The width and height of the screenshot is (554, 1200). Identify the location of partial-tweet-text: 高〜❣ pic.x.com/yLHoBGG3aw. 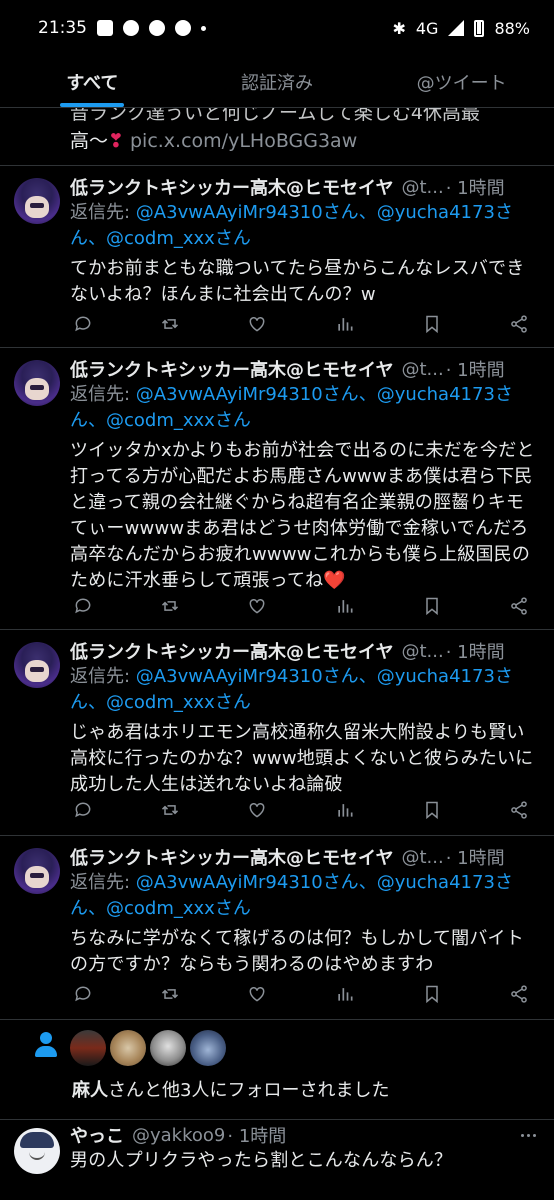
(213, 139).